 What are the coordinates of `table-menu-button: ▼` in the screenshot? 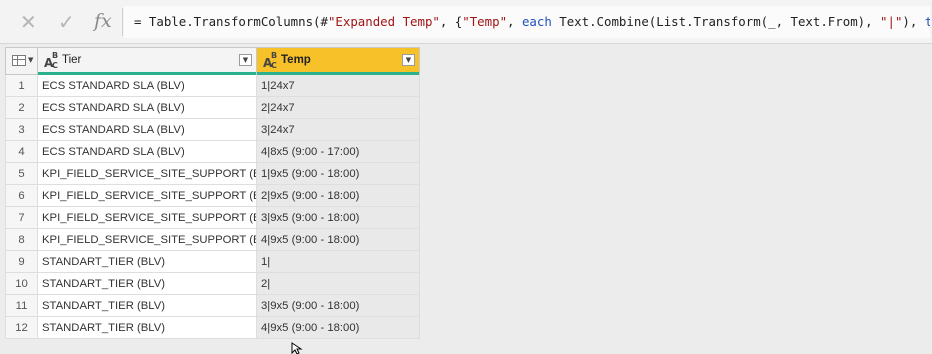 It's located at (21, 61).